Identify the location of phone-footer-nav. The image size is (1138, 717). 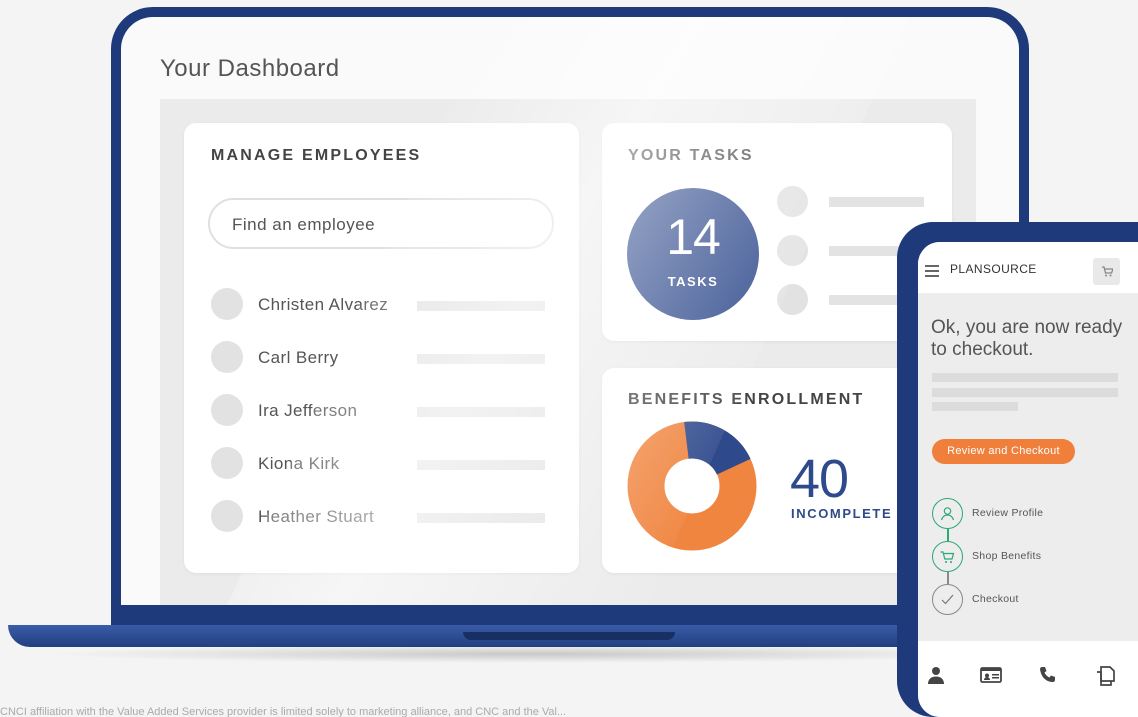
(1028, 678).